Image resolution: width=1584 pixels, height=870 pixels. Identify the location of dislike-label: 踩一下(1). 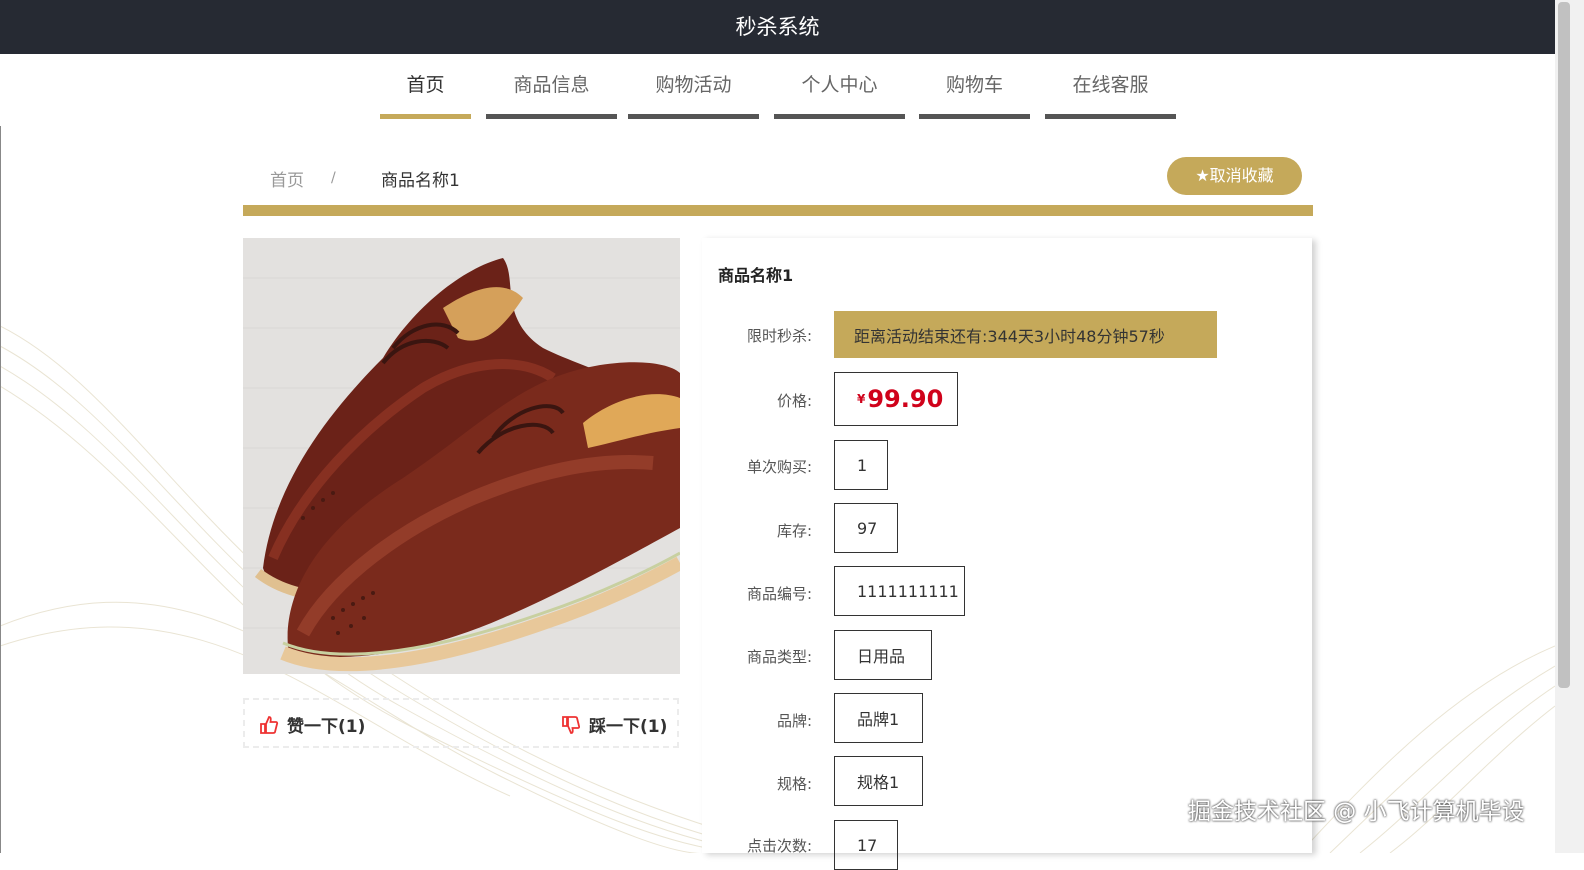
(628, 727).